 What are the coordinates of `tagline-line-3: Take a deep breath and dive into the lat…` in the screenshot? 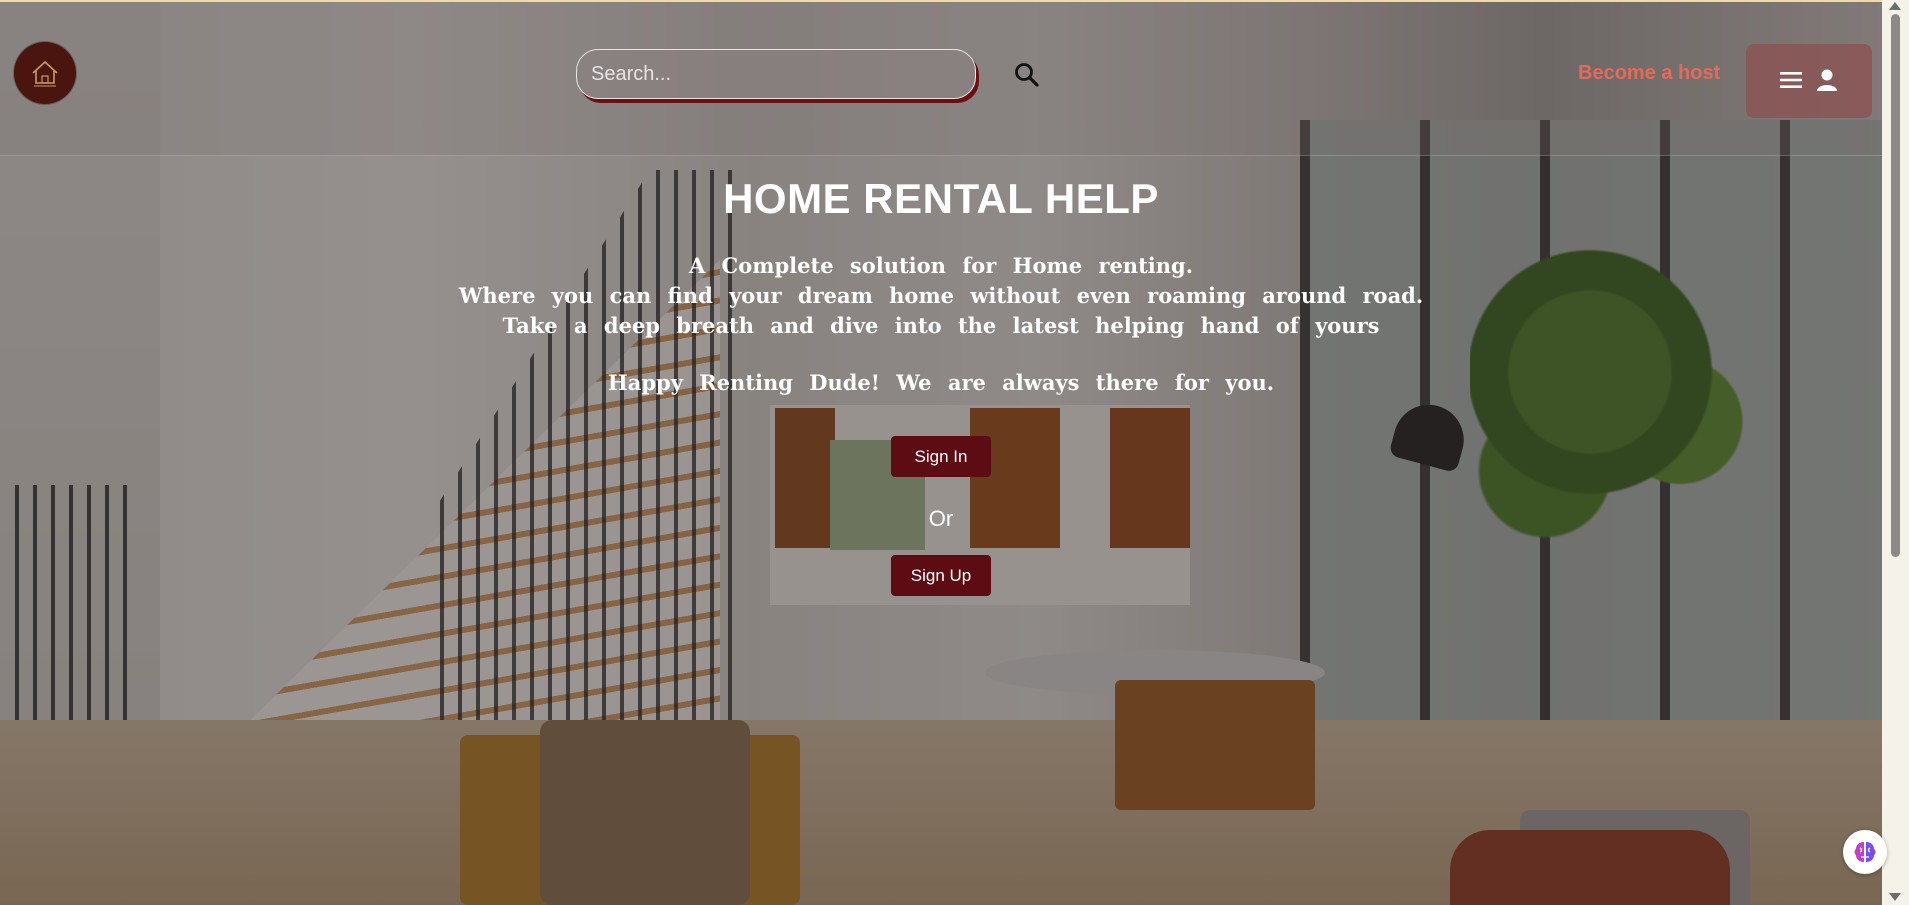 It's located at (941, 325).